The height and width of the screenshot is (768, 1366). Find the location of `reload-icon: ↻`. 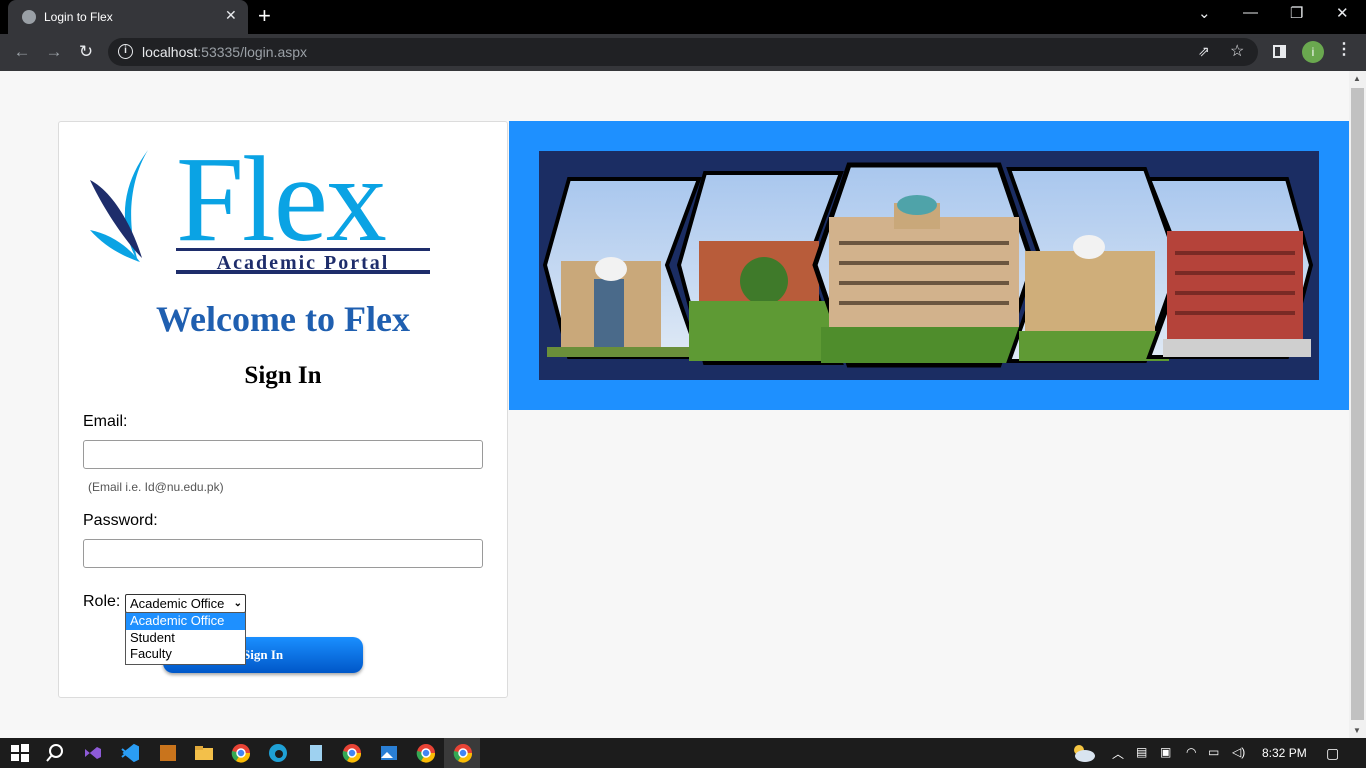

reload-icon: ↻ is located at coordinates (86, 52).